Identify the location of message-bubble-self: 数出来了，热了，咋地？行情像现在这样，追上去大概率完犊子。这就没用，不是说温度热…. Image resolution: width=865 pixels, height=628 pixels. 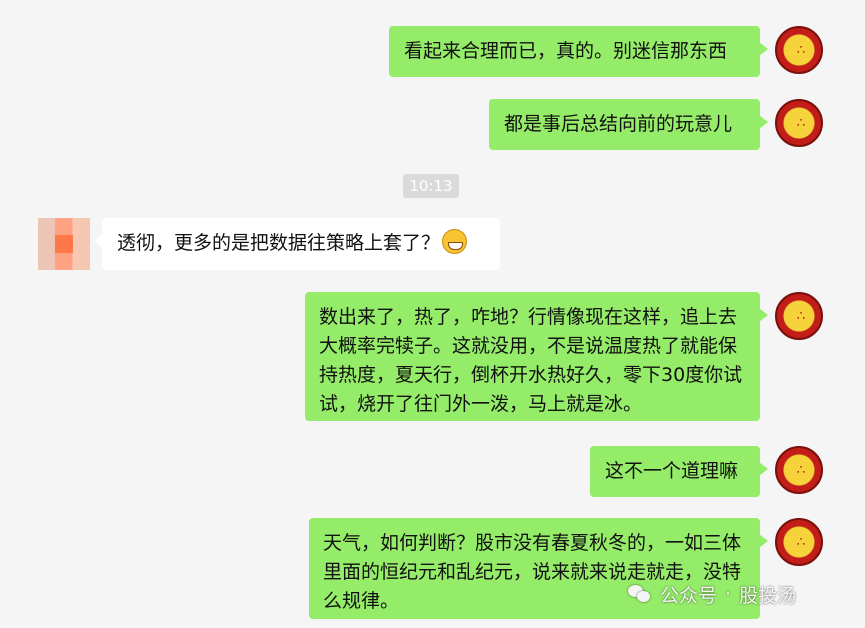
(536, 356).